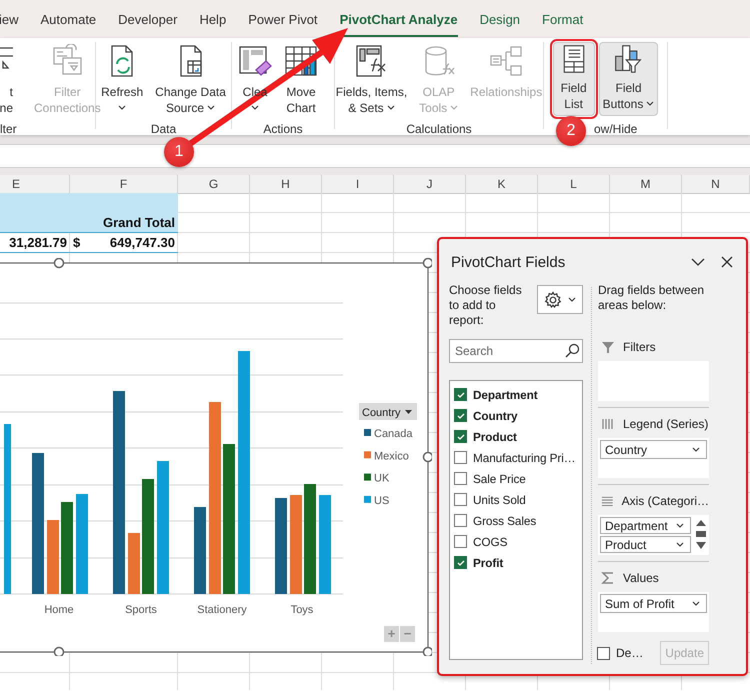 The image size is (750, 691). I want to click on column-header: H, so click(286, 184).